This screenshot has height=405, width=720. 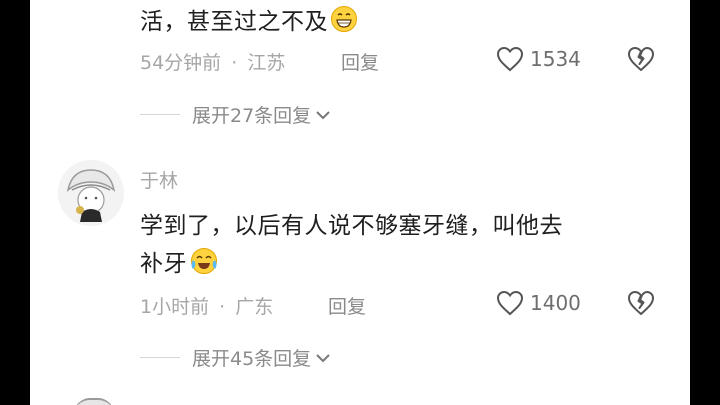 I want to click on crying-laughing-emoji-icon, so click(x=204, y=264).